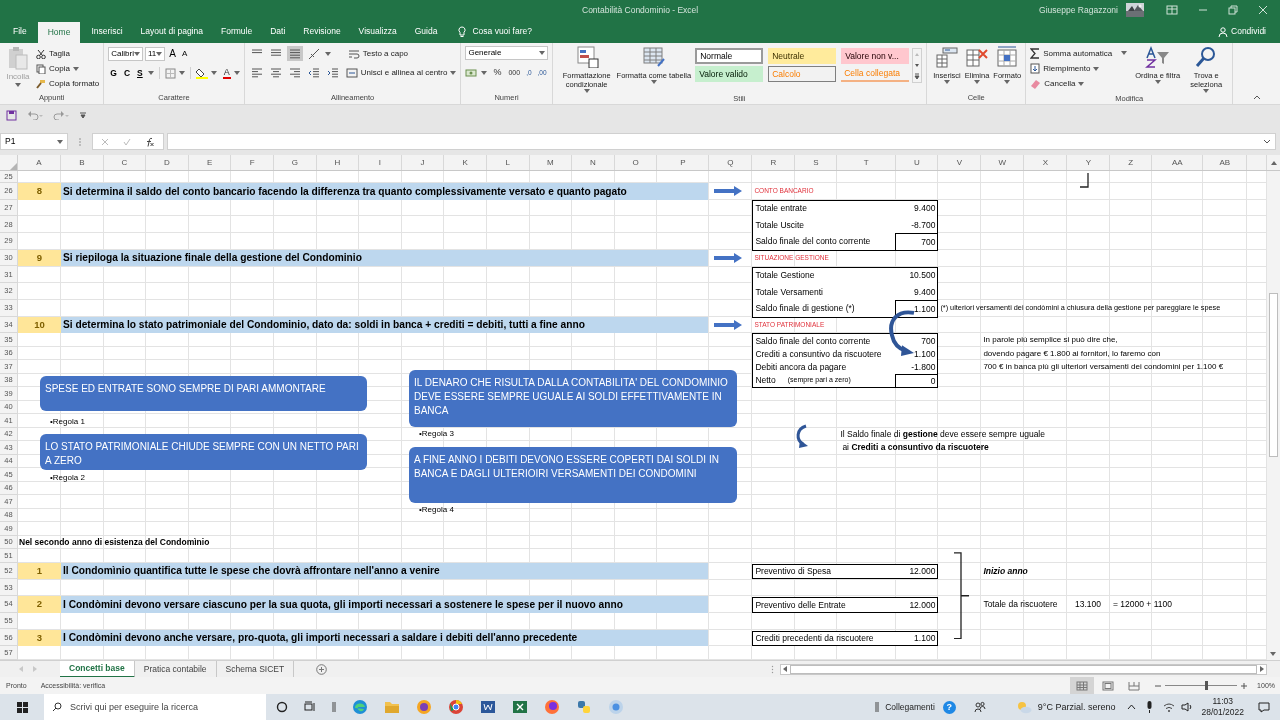 Image resolution: width=1280 pixels, height=720 pixels. What do you see at coordinates (1201, 686) in the screenshot?
I see `zoom-slider` at bounding box center [1201, 686].